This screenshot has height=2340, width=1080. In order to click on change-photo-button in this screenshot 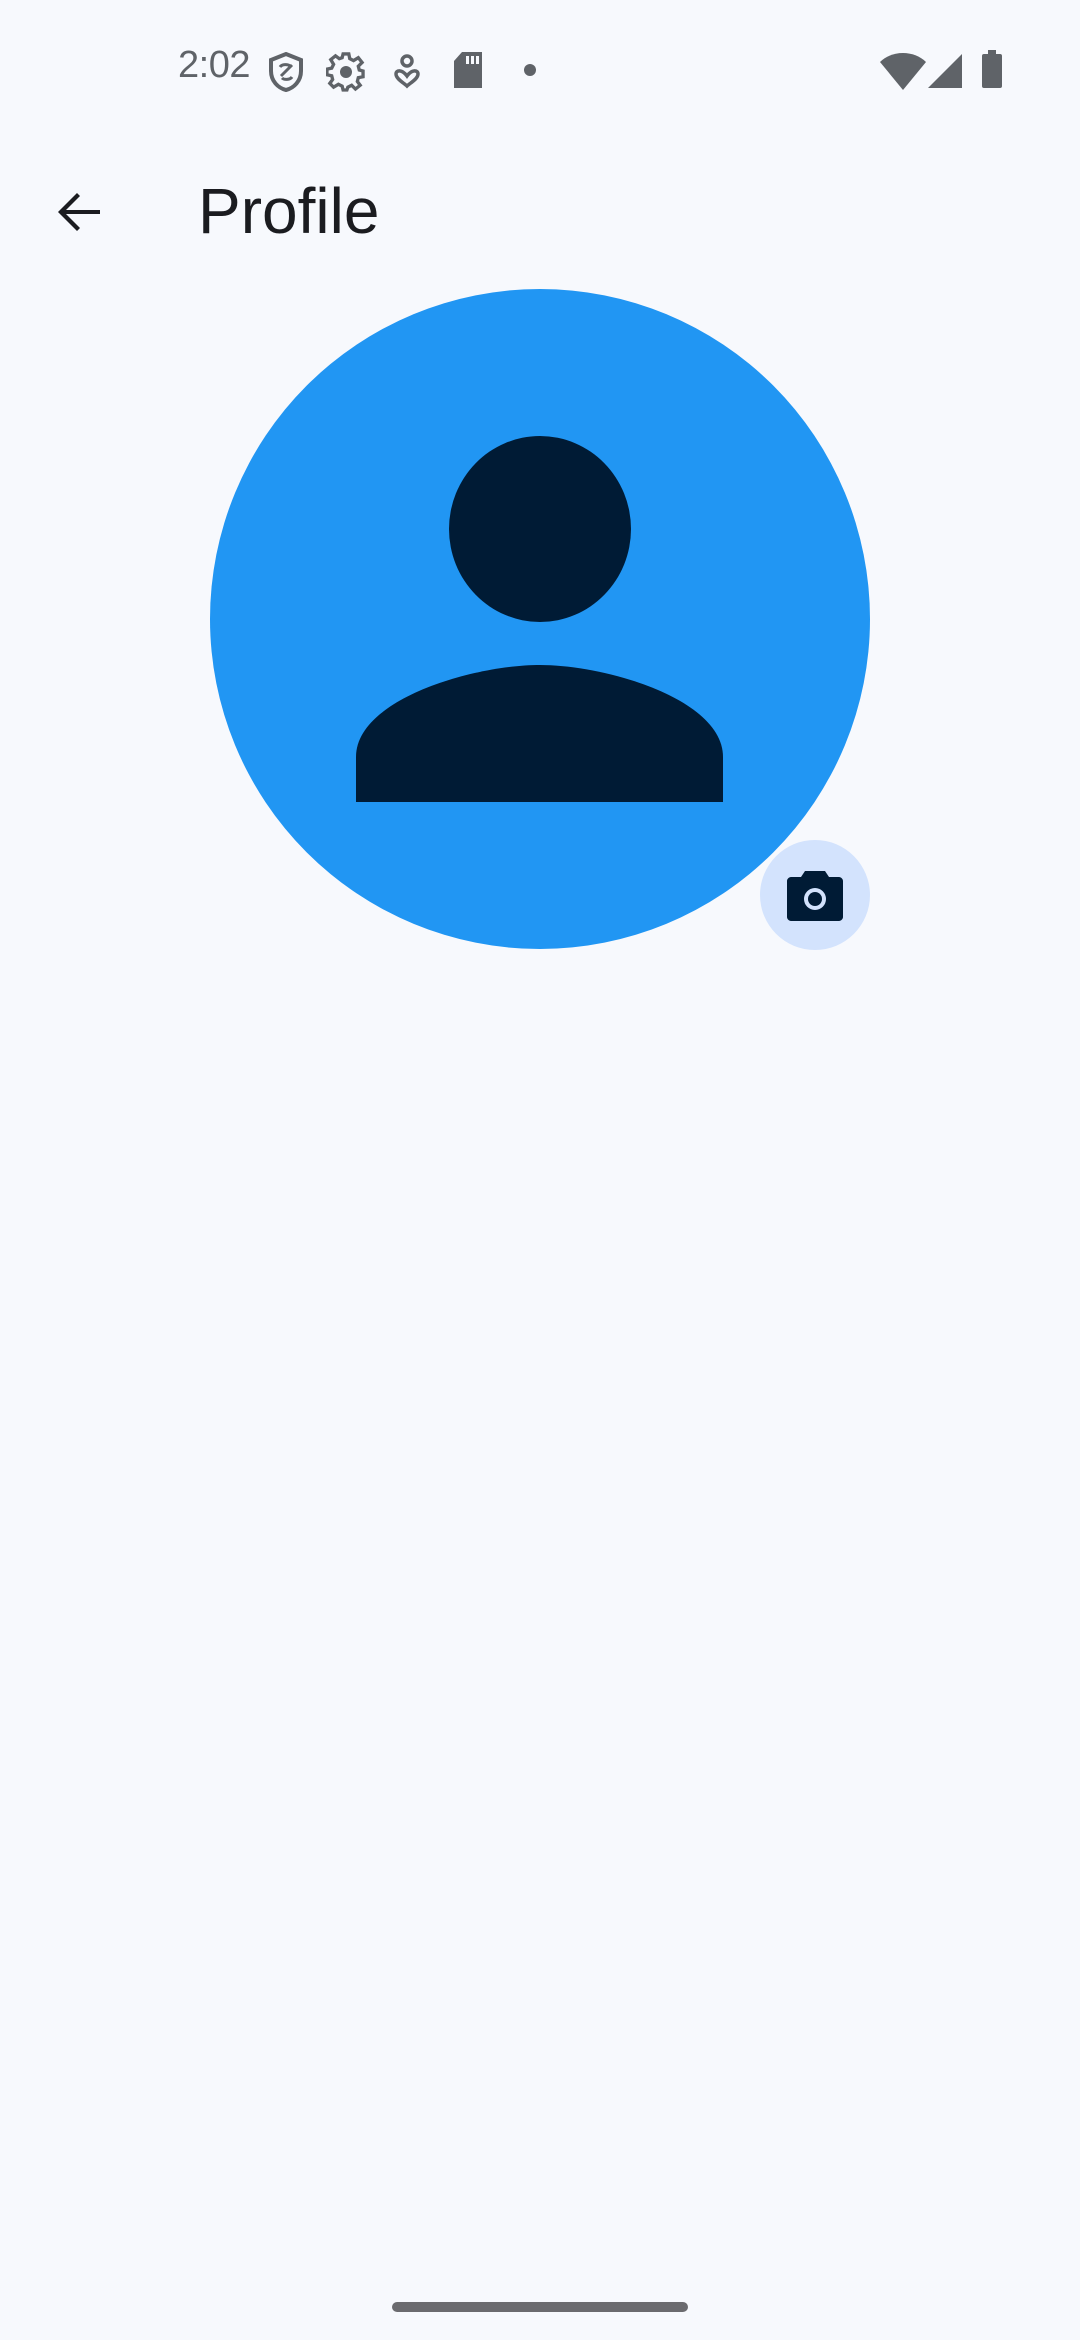, I will do `click(815, 895)`.